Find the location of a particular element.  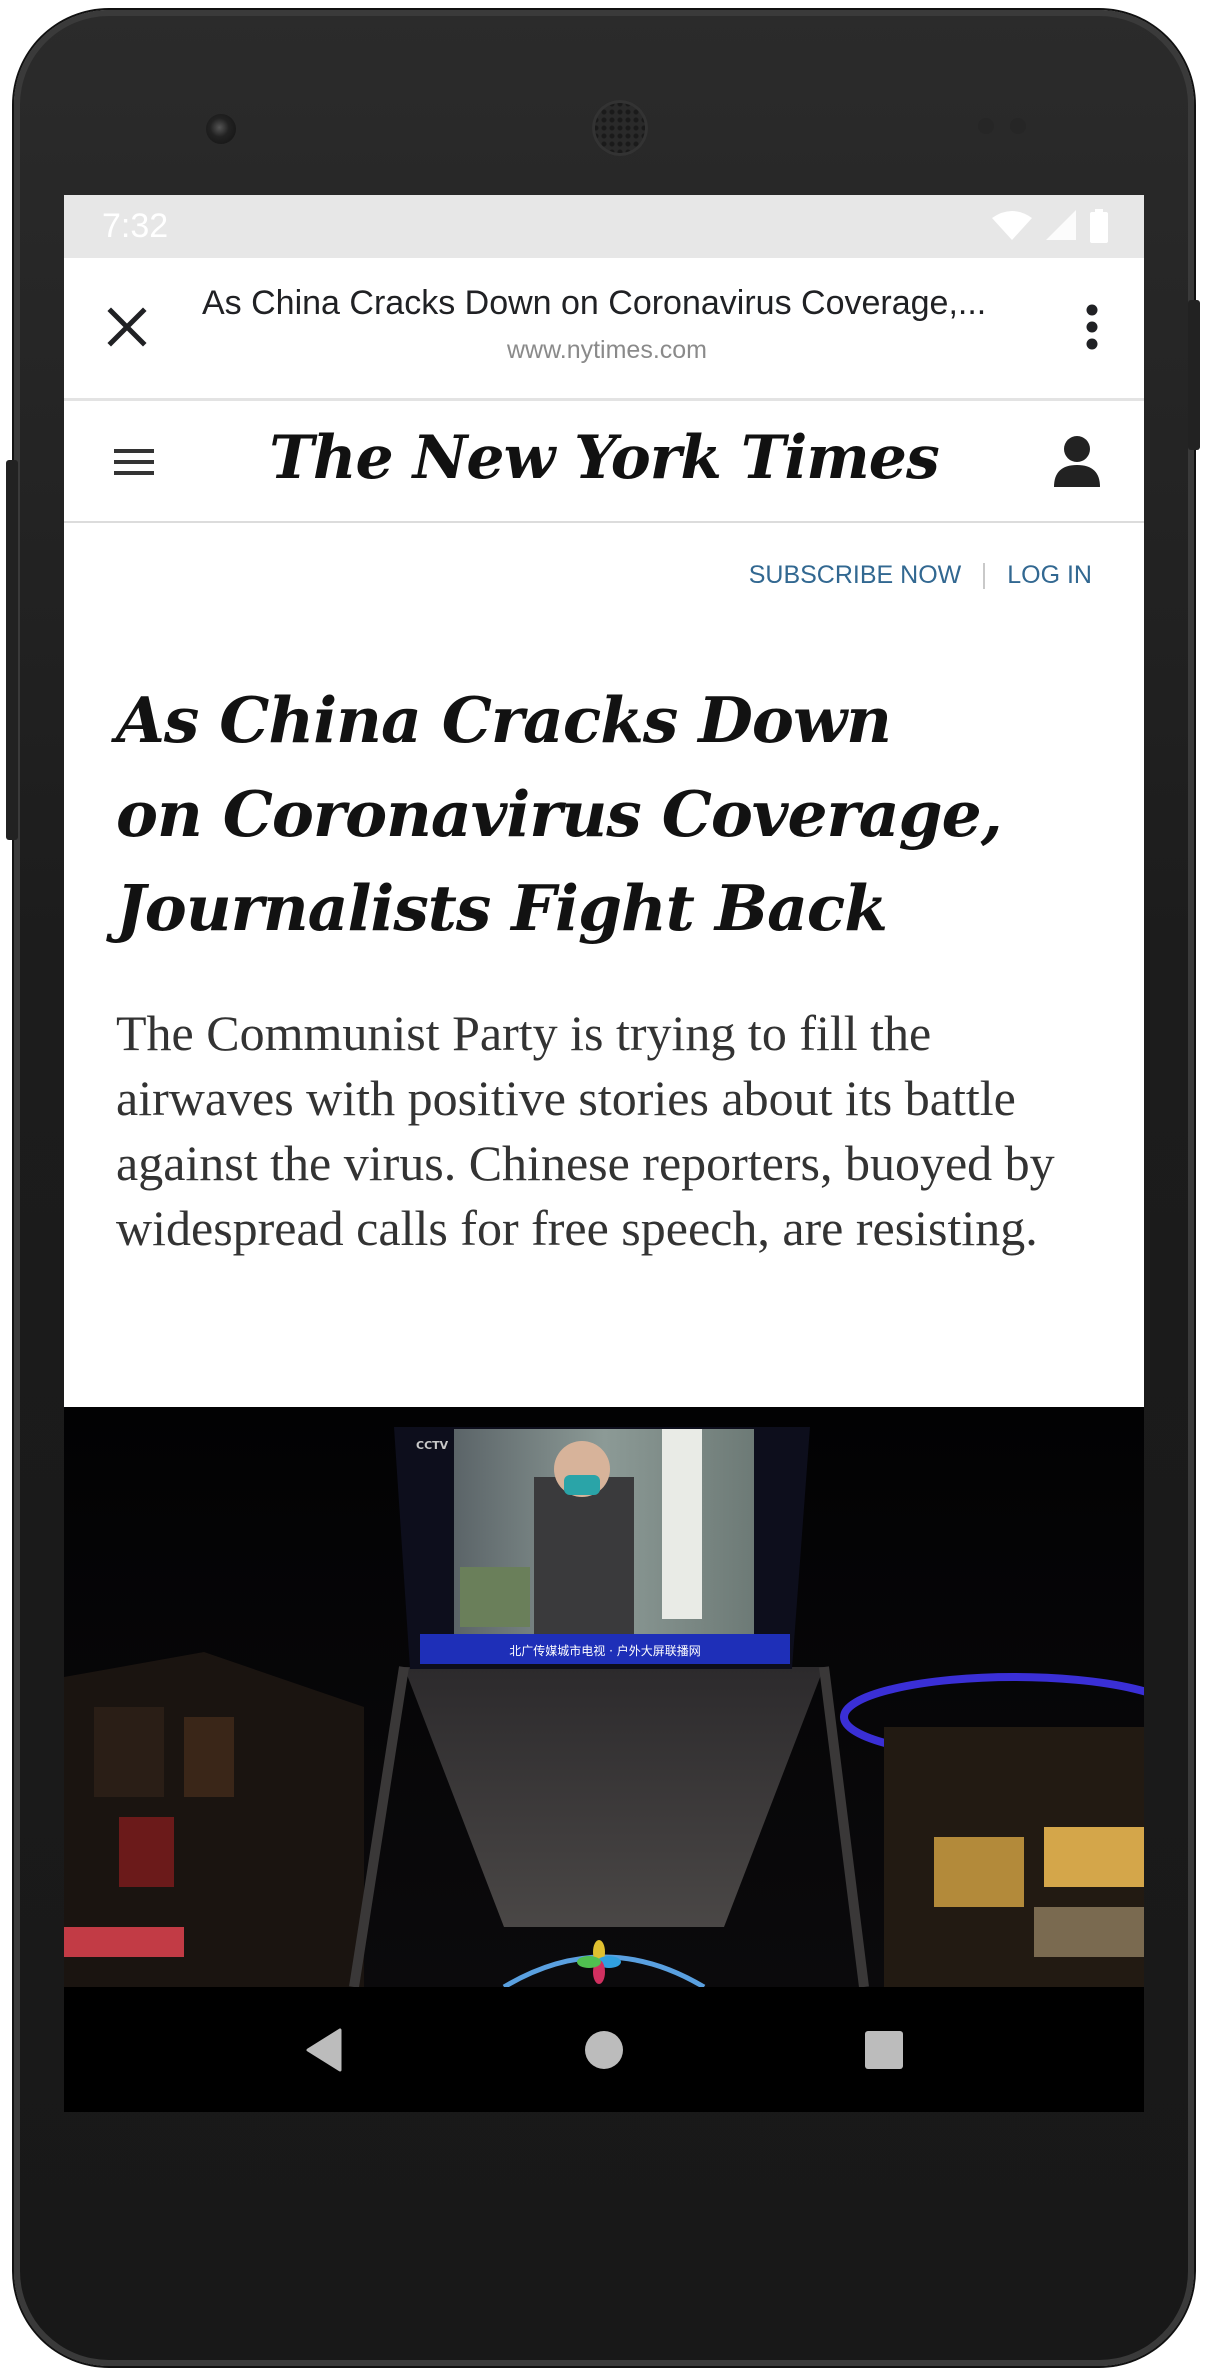

close-icon is located at coordinates (127, 327).